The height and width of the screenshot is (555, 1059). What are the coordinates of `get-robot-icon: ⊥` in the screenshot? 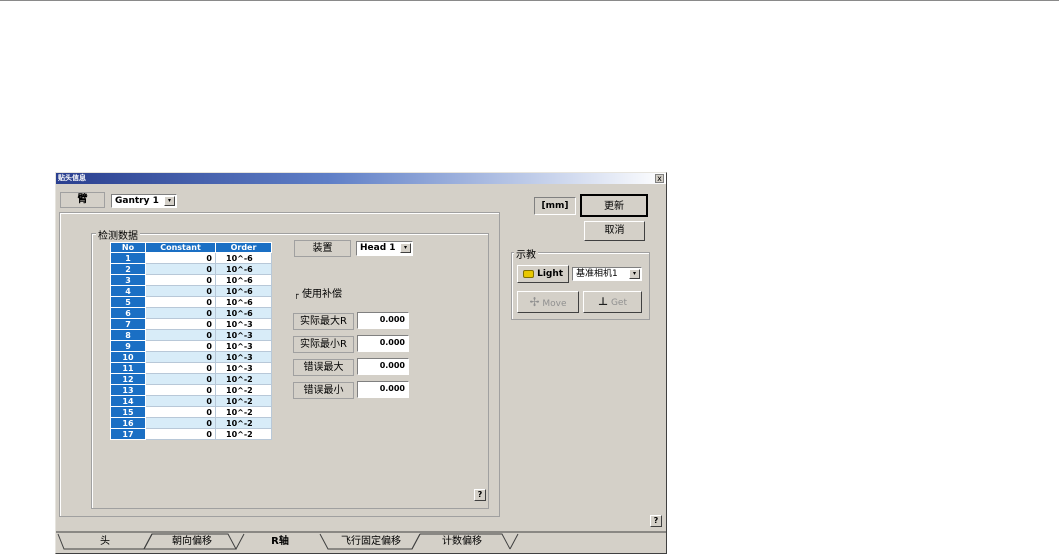 It's located at (603, 301).